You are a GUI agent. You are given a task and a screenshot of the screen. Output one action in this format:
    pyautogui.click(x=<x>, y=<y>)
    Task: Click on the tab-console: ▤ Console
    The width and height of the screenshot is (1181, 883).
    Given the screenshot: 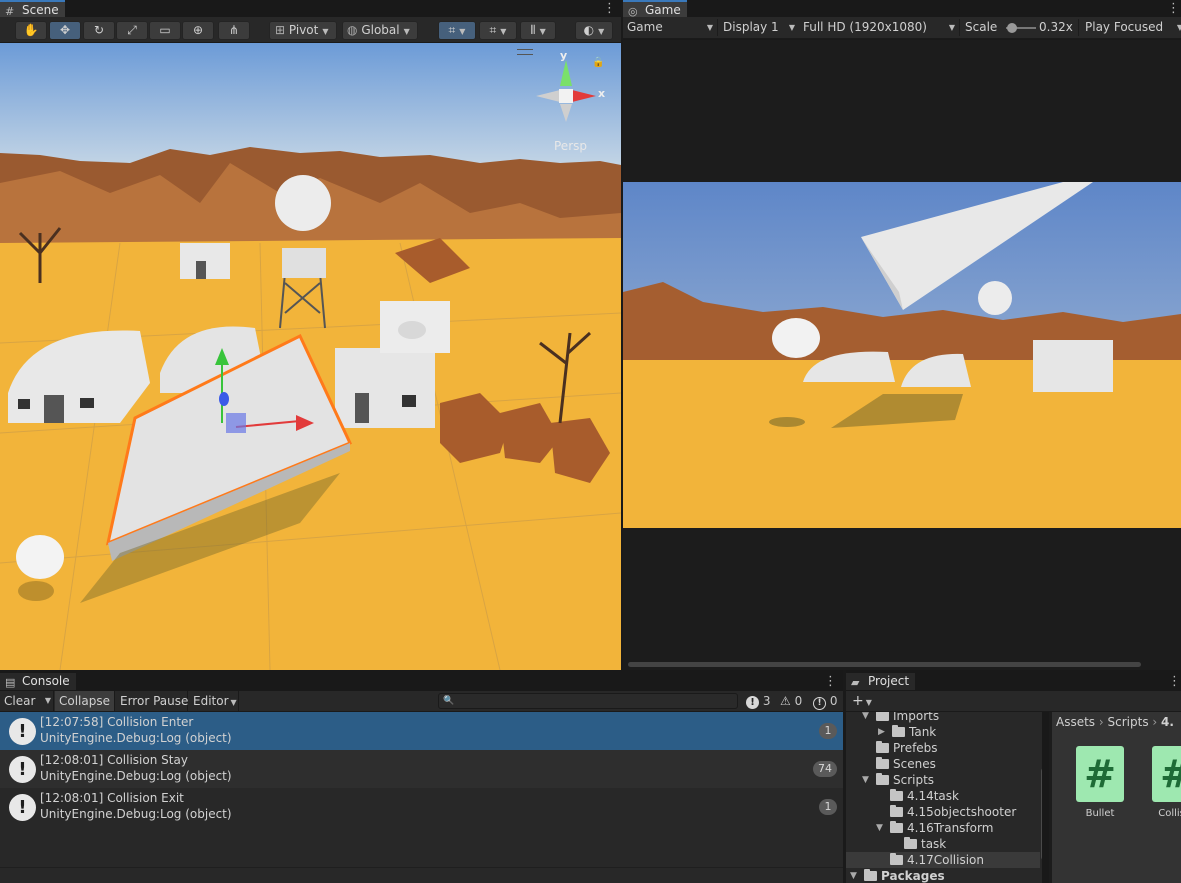 What is the action you would take?
    pyautogui.click(x=38, y=681)
    